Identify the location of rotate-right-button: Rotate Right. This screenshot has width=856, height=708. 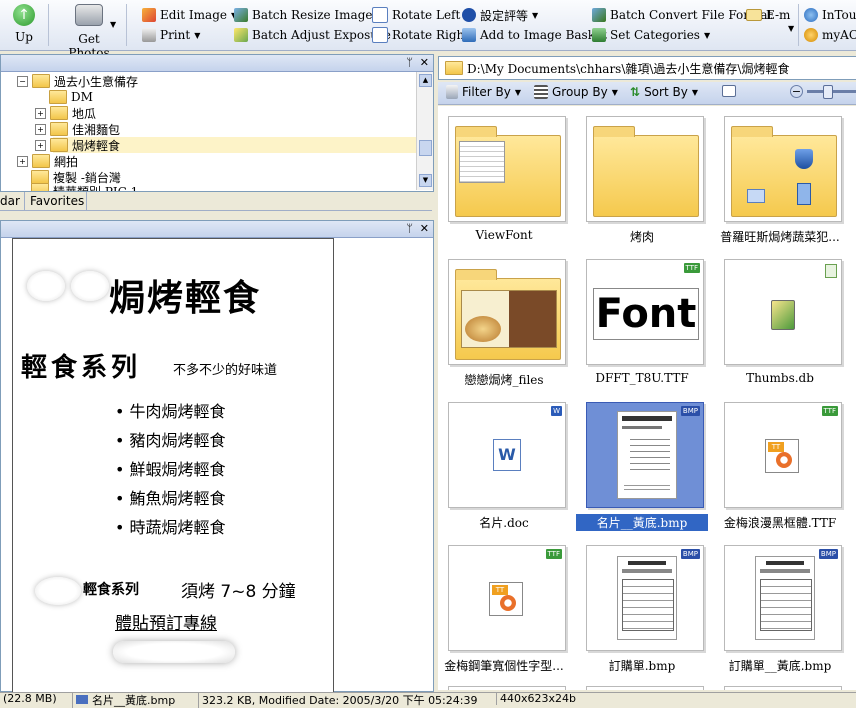
(420, 35).